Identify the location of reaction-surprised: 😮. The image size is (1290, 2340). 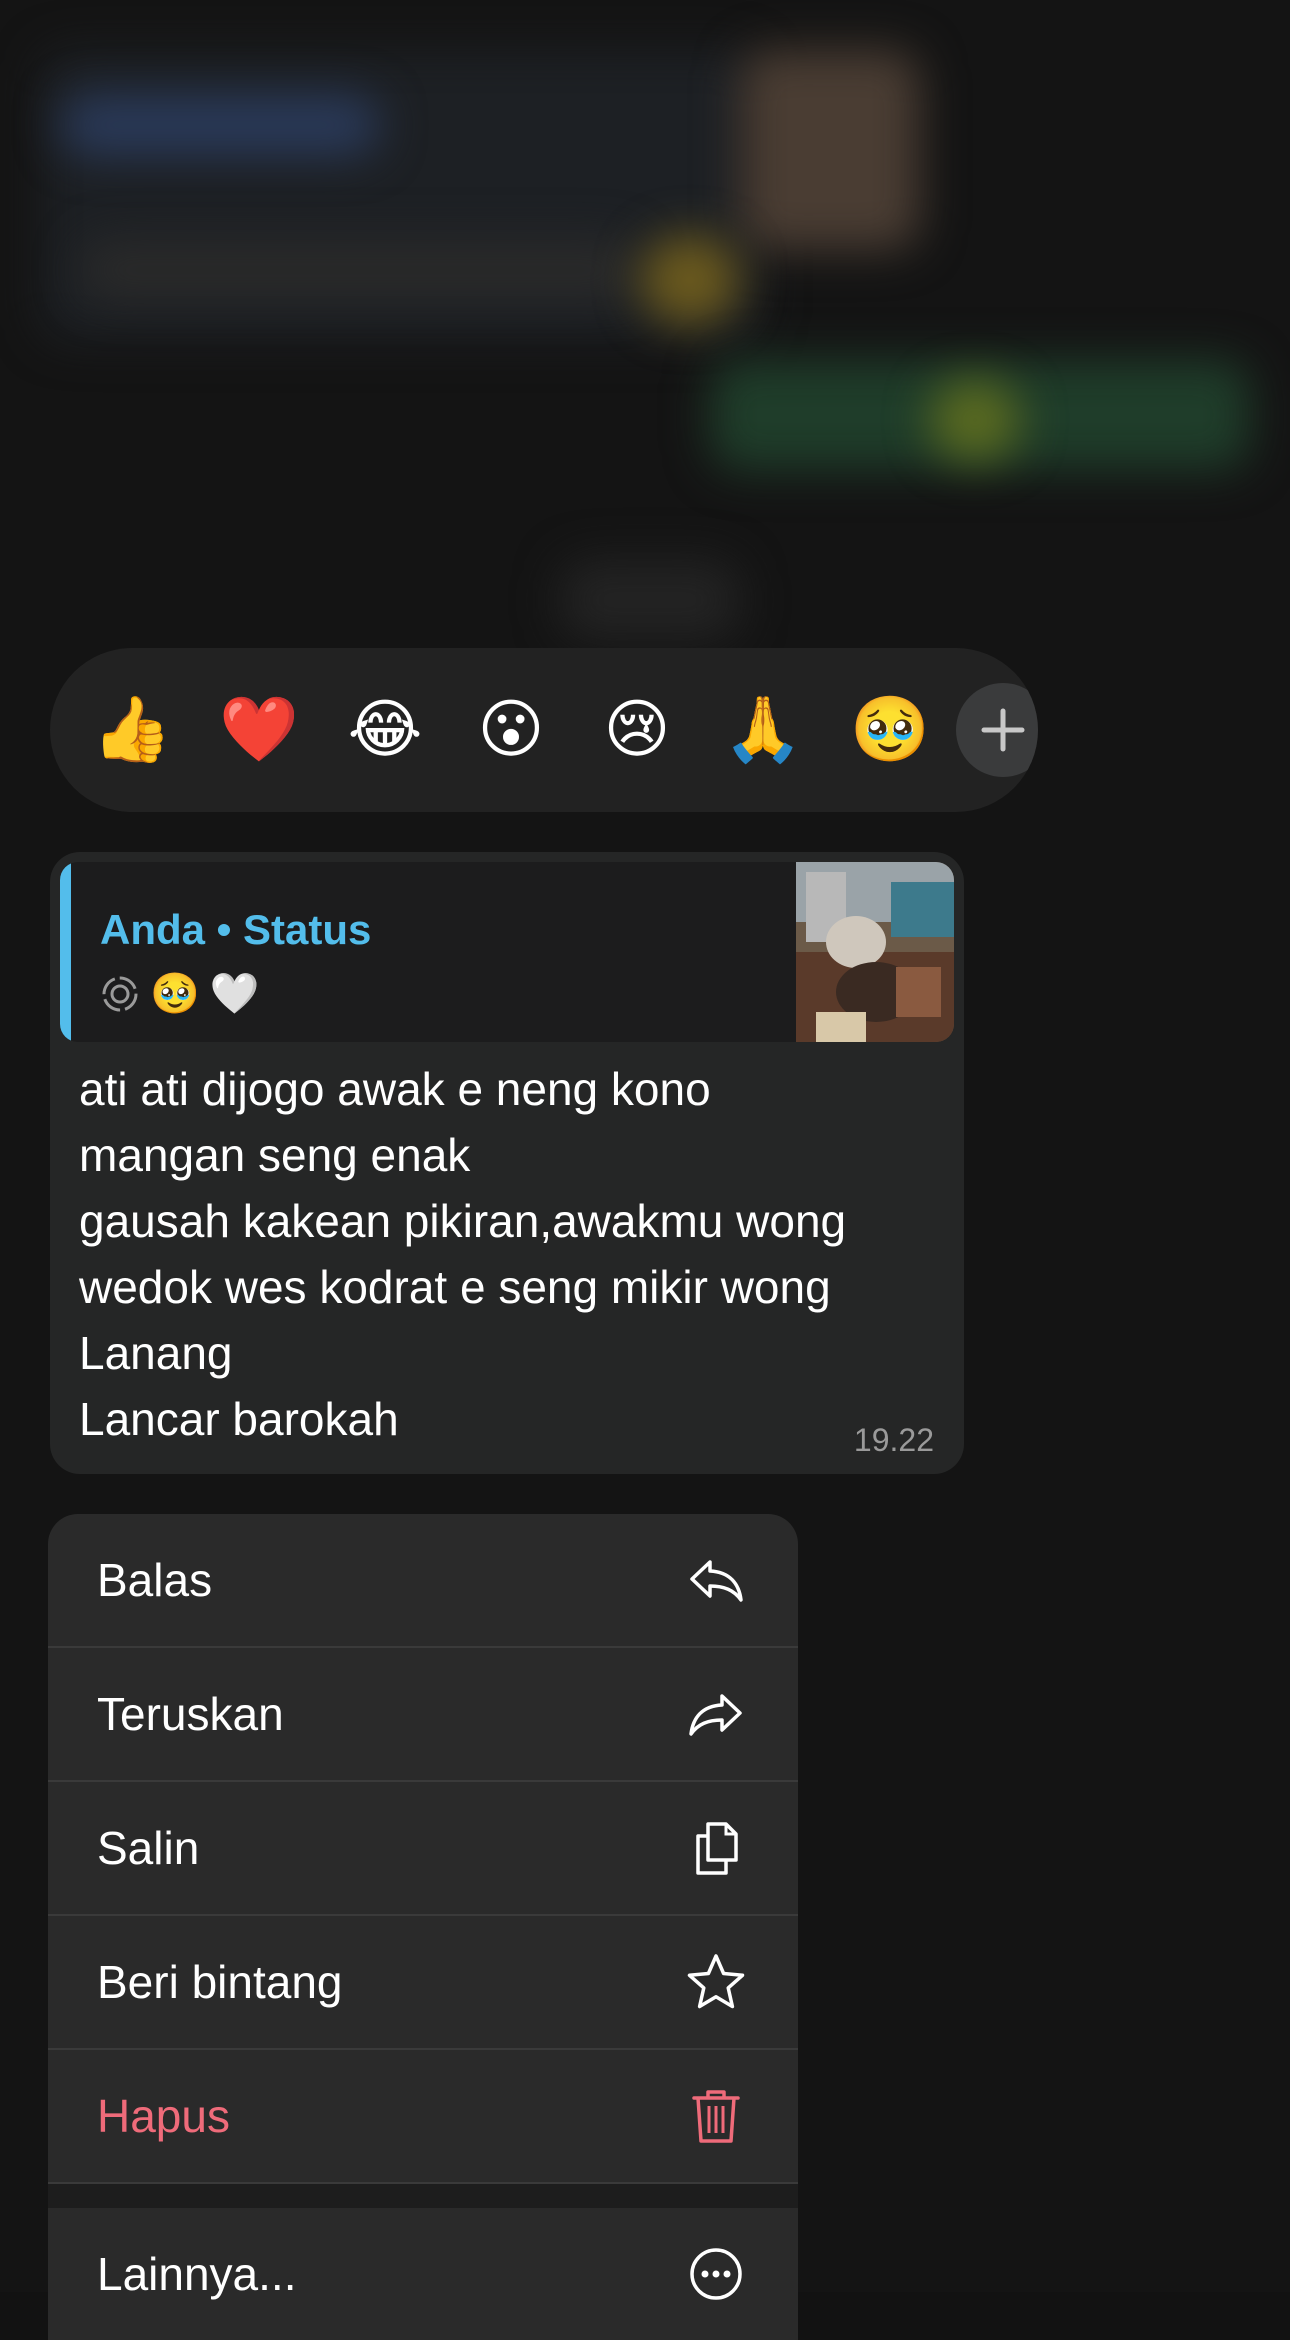
(511, 730).